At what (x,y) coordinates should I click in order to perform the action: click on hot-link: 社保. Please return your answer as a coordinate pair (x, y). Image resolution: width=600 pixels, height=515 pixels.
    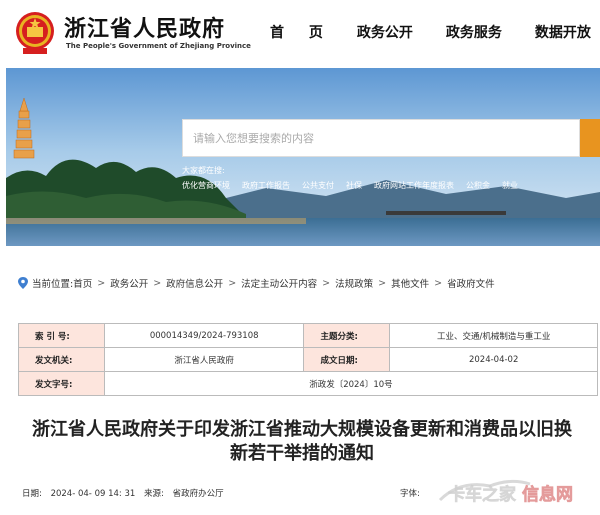
    Looking at the image, I should click on (354, 185).